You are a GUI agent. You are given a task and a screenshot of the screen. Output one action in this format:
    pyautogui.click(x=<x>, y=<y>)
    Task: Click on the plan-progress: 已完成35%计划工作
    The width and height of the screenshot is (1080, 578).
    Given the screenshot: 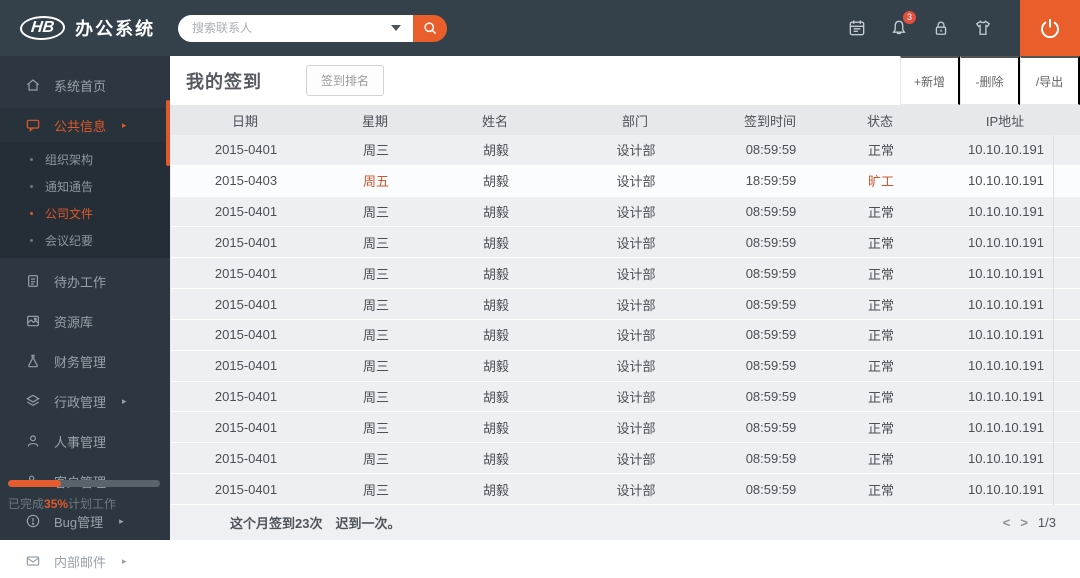 What is the action you would take?
    pyautogui.click(x=84, y=496)
    